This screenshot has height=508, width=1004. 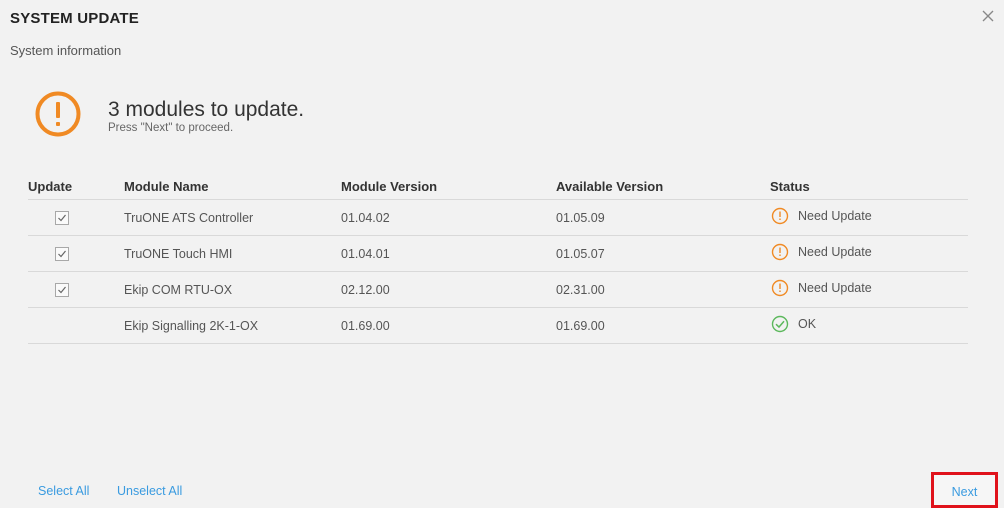 What do you see at coordinates (149, 491) in the screenshot?
I see `unselect-all-link: Unselect All` at bounding box center [149, 491].